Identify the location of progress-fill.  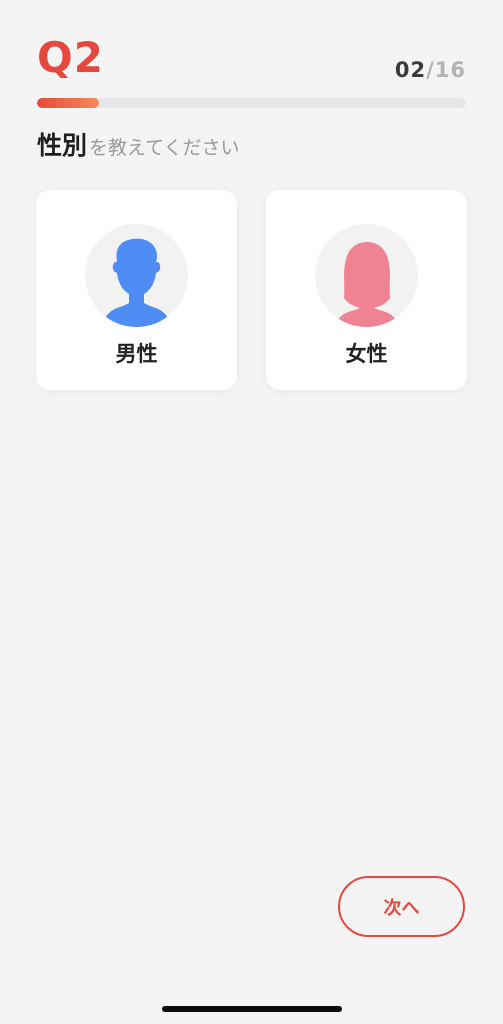
(68, 103).